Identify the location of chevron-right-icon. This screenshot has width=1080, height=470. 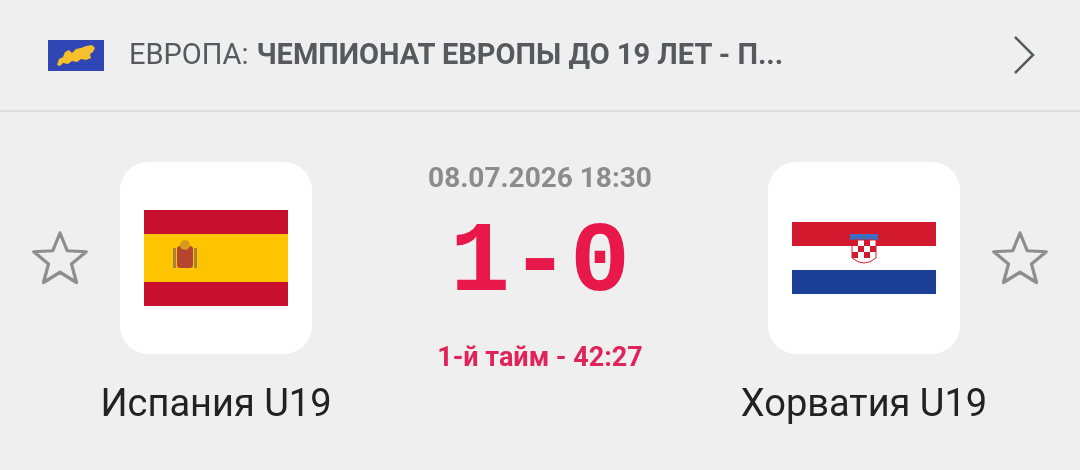
(1024, 55).